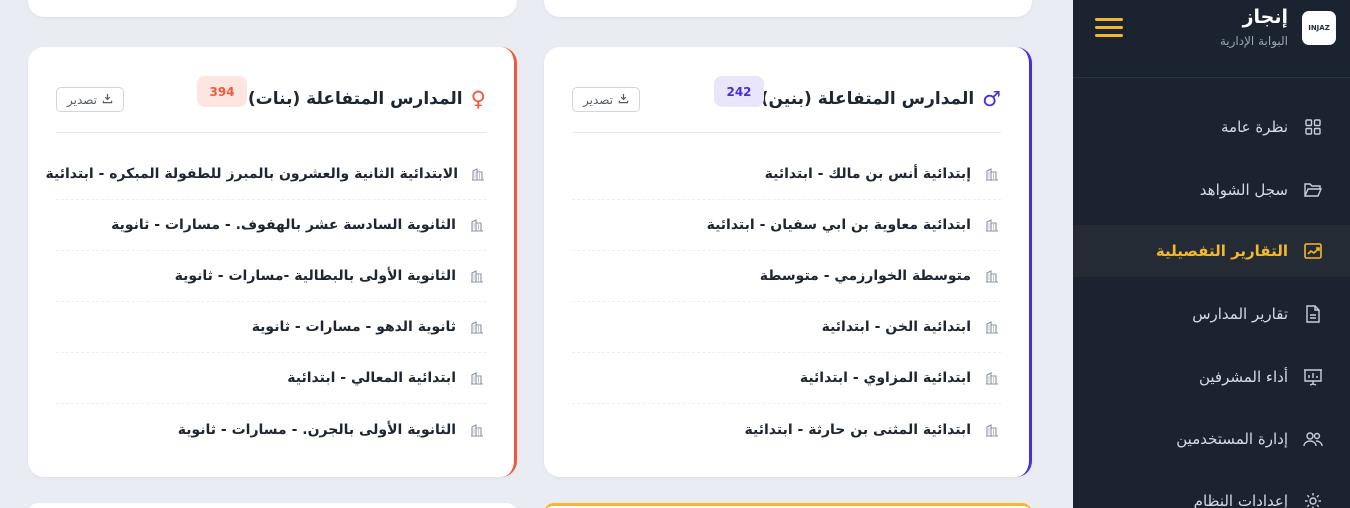 The image size is (1350, 508). What do you see at coordinates (991, 99) in the screenshot?
I see `male-icon: ♂` at bounding box center [991, 99].